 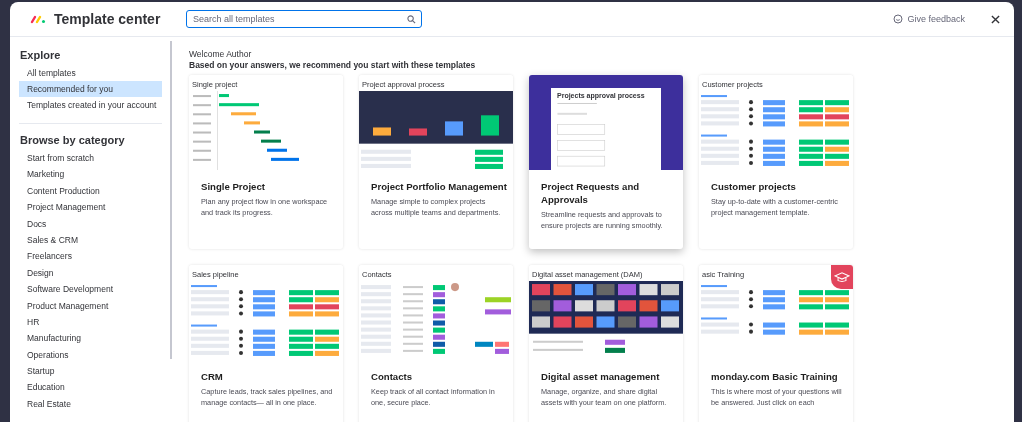 What do you see at coordinates (90, 371) in the screenshot?
I see `category-item: Startup` at bounding box center [90, 371].